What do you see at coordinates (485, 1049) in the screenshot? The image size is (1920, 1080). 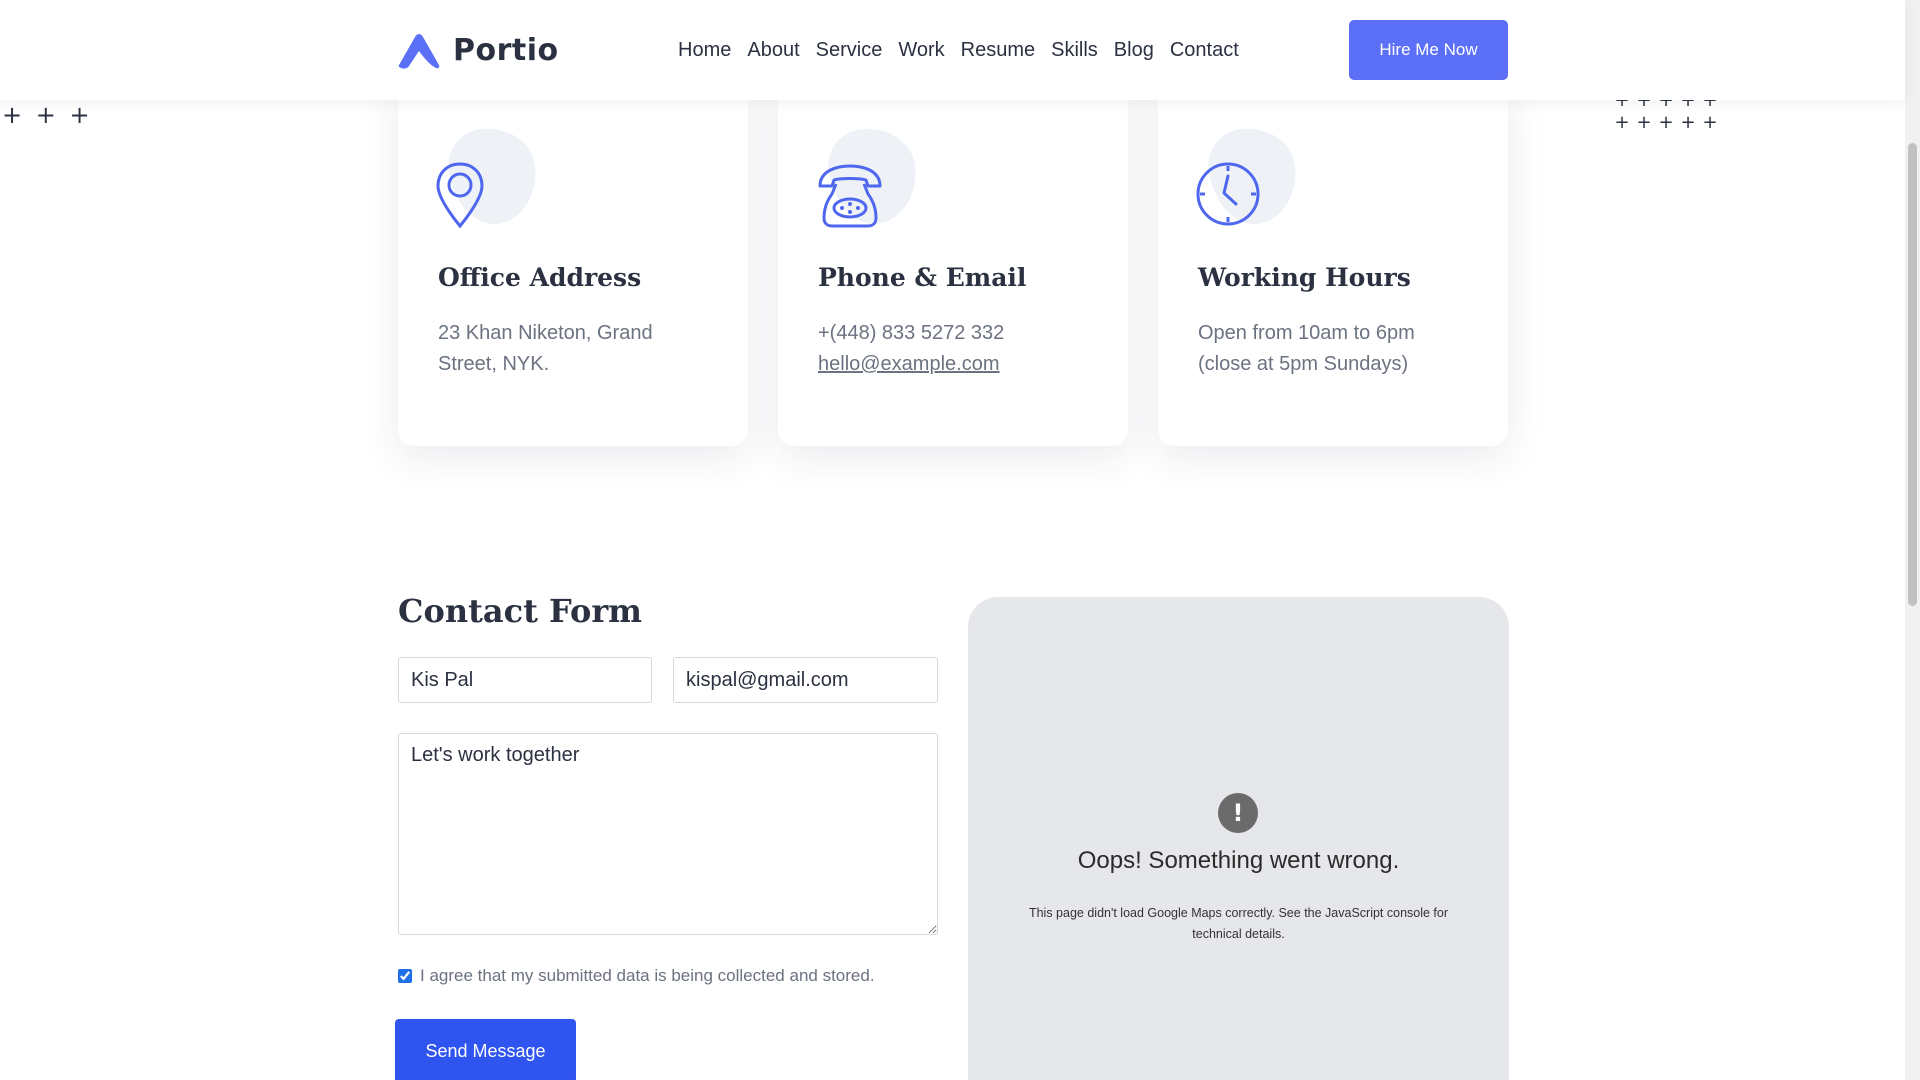 I see `send-message-button: Send Message` at bounding box center [485, 1049].